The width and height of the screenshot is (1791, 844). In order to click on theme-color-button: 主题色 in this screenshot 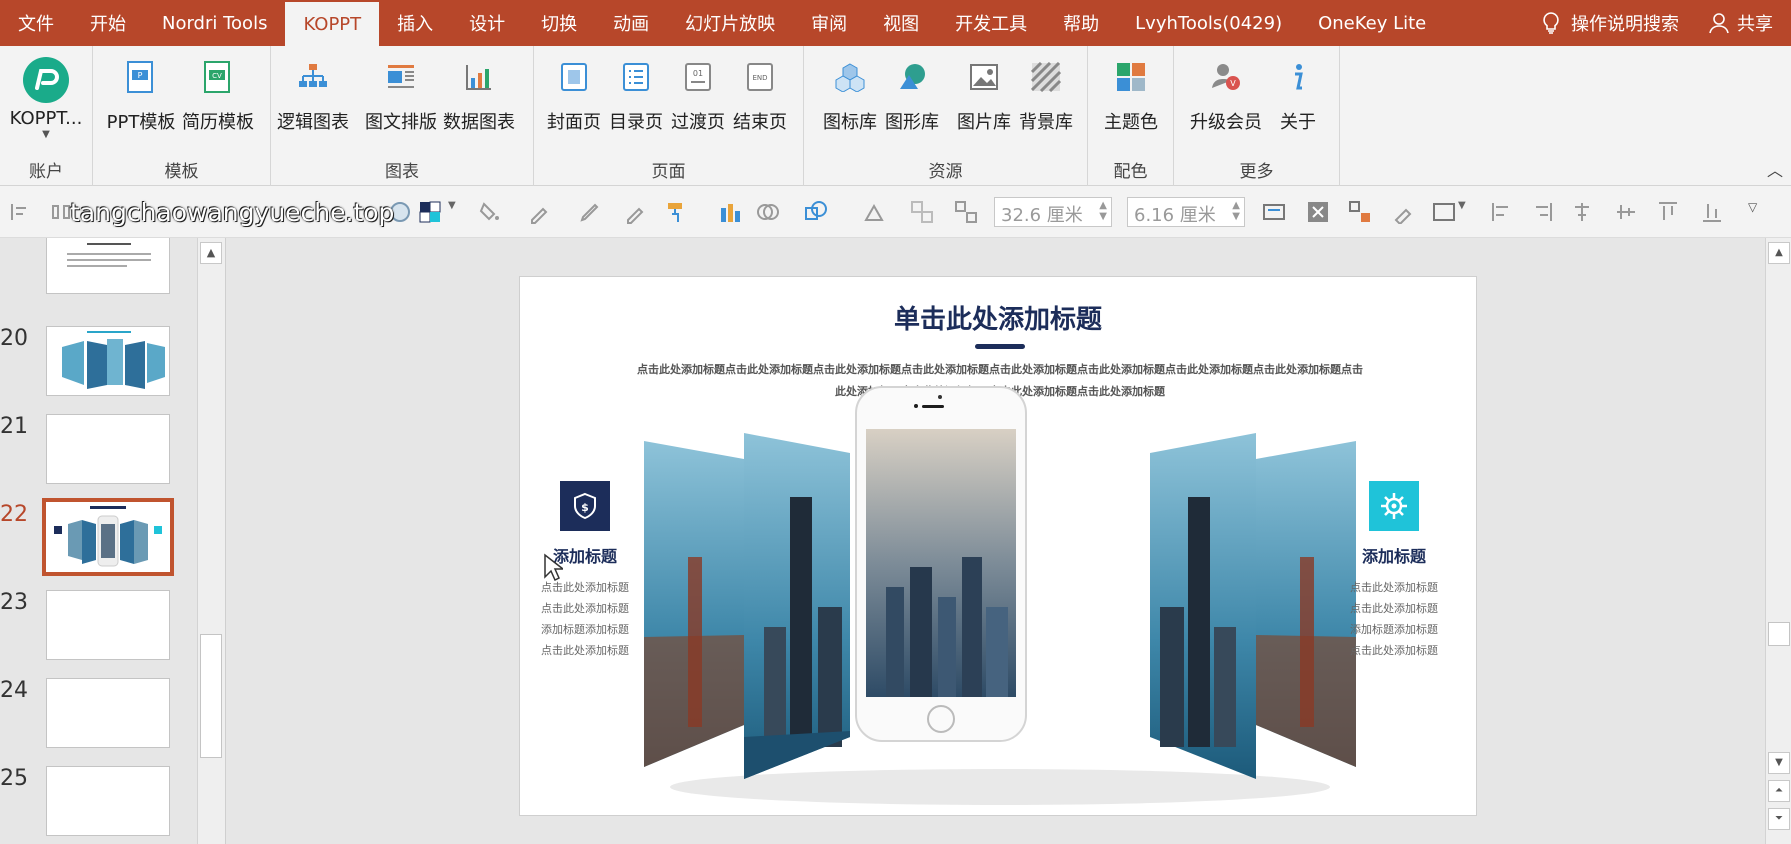, I will do `click(1131, 95)`.